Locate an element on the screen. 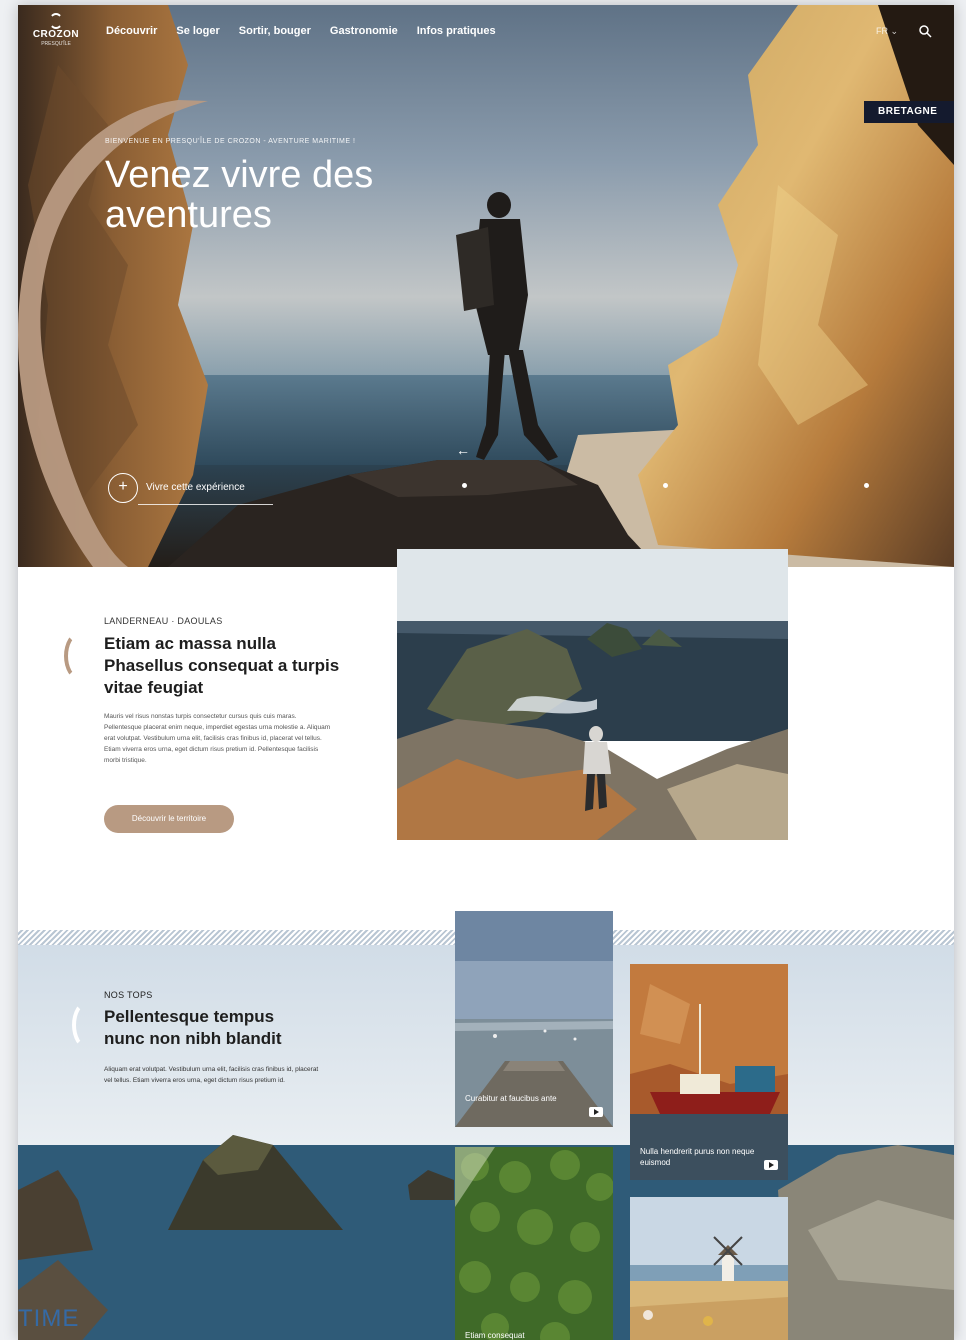 This screenshot has height=1340, width=966. language-selector: FR ⌄ is located at coordinates (887, 31).